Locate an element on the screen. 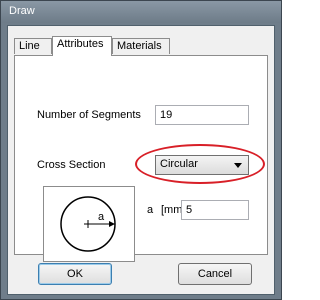  tab-materials-label: Materials is located at coordinates (139, 46).